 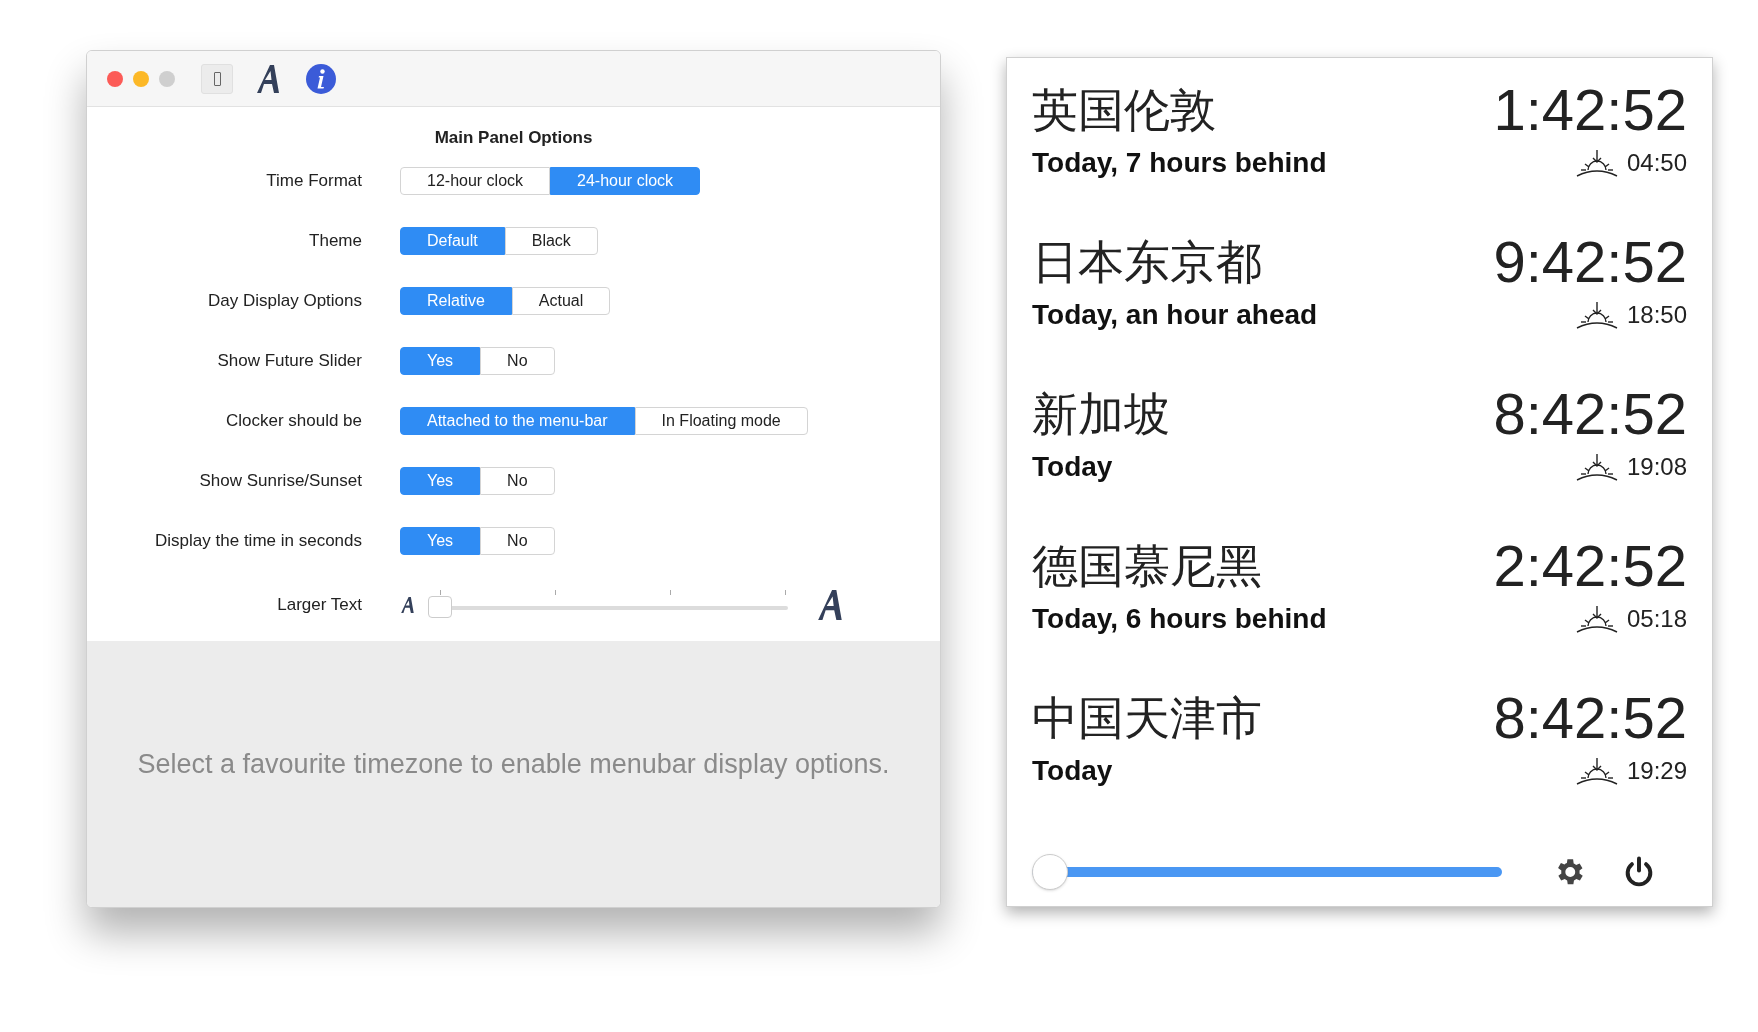 What do you see at coordinates (1656, 619) in the screenshot?
I see `sun-time: 05:18` at bounding box center [1656, 619].